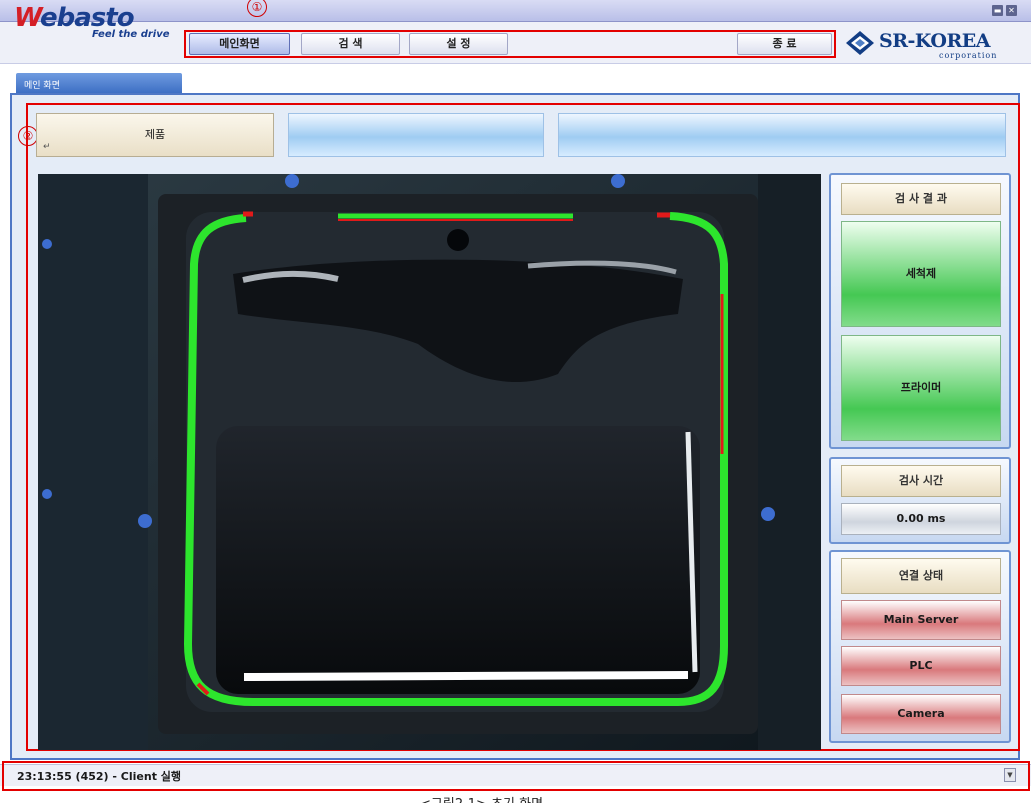 The image size is (1031, 803). What do you see at coordinates (860, 43) in the screenshot?
I see `sr-korea-mark-icon` at bounding box center [860, 43].